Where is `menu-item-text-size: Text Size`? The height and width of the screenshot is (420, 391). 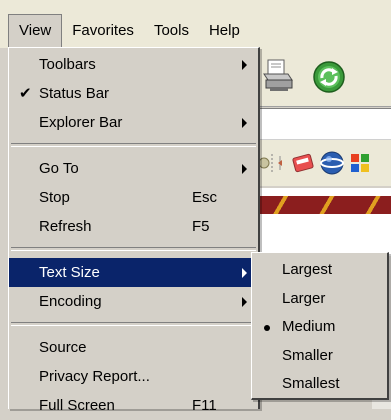
menu-item-text-size: Text Size is located at coordinates (133, 272).